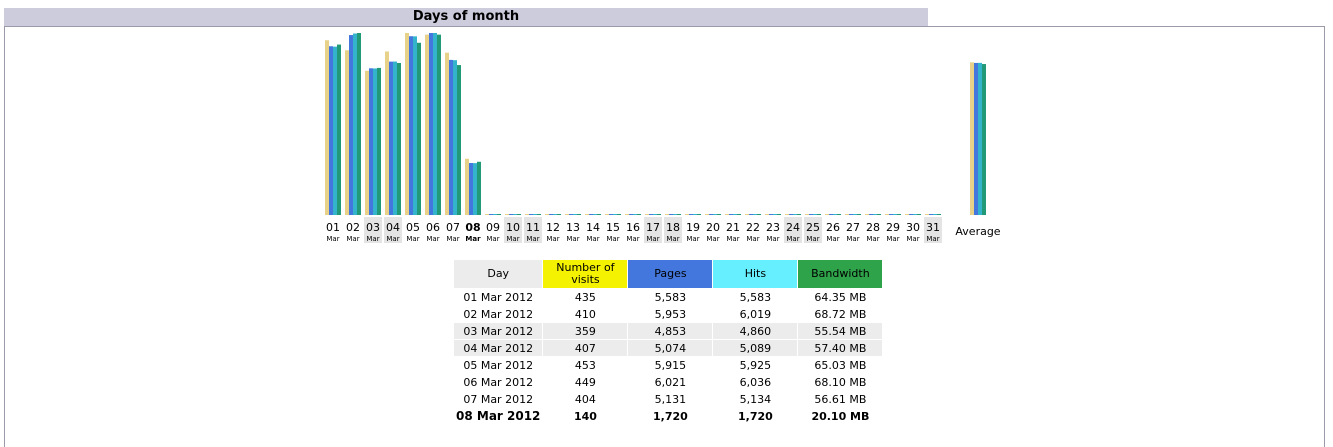  Describe the element at coordinates (612, 239) in the screenshot. I see `x-tick-month-15: Mar` at that location.